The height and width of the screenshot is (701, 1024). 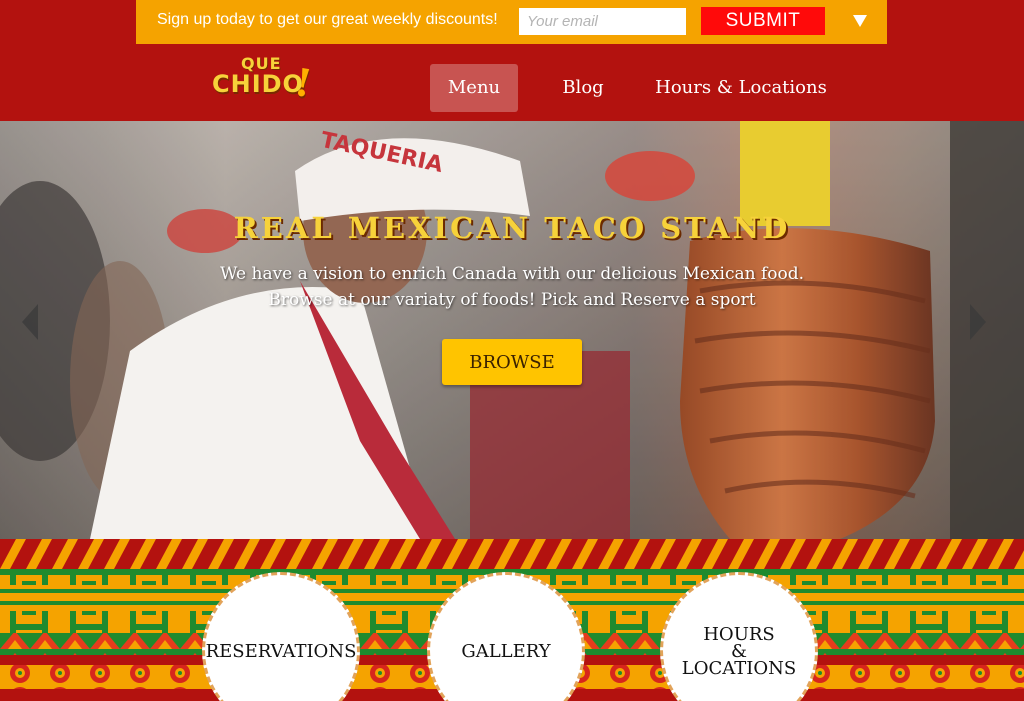 I want to click on browse-button: BROWSE, so click(x=512, y=362).